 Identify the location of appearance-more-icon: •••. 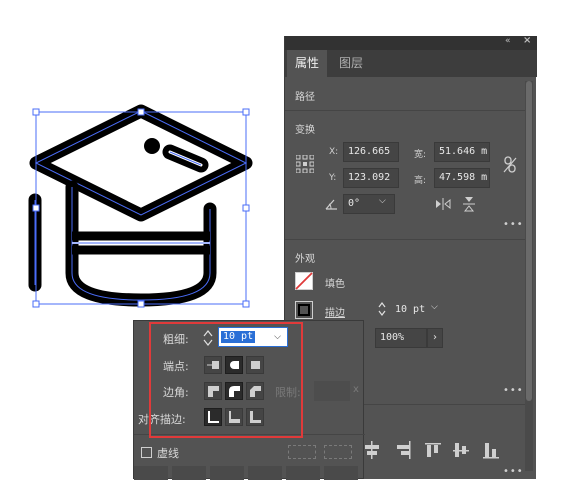
(513, 390).